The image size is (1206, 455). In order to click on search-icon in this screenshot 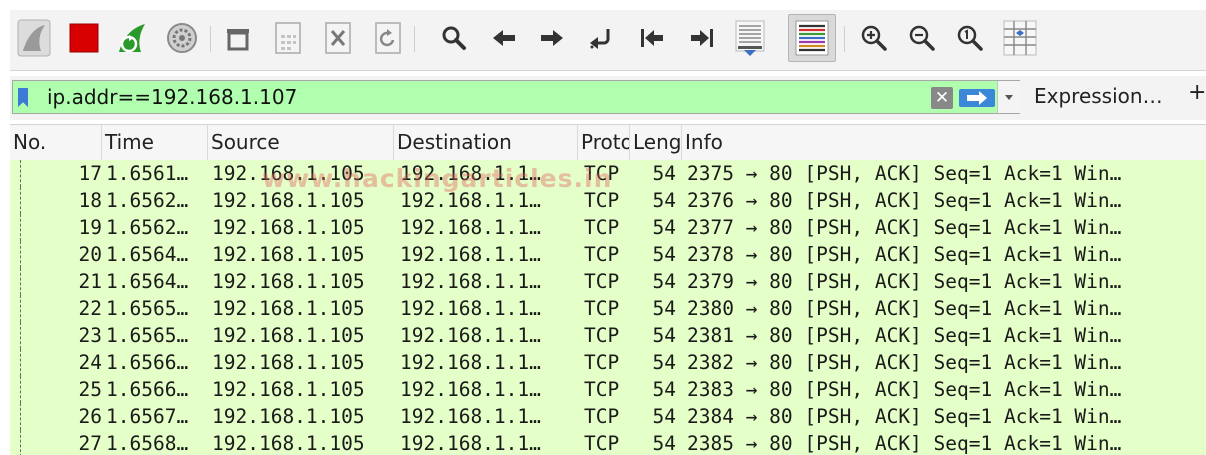, I will do `click(454, 38)`.